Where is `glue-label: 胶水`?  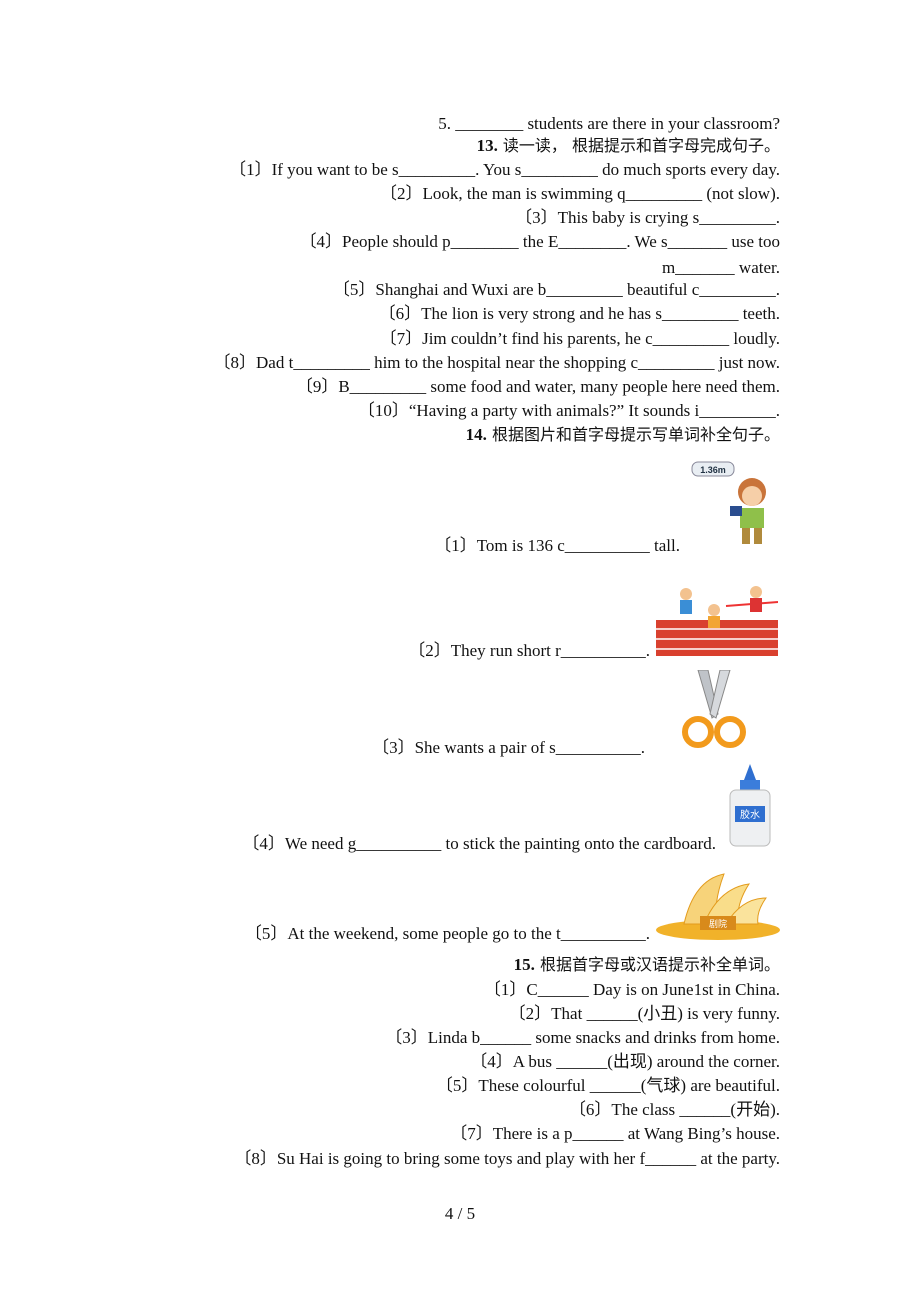
glue-label: 胶水 is located at coordinates (750, 814).